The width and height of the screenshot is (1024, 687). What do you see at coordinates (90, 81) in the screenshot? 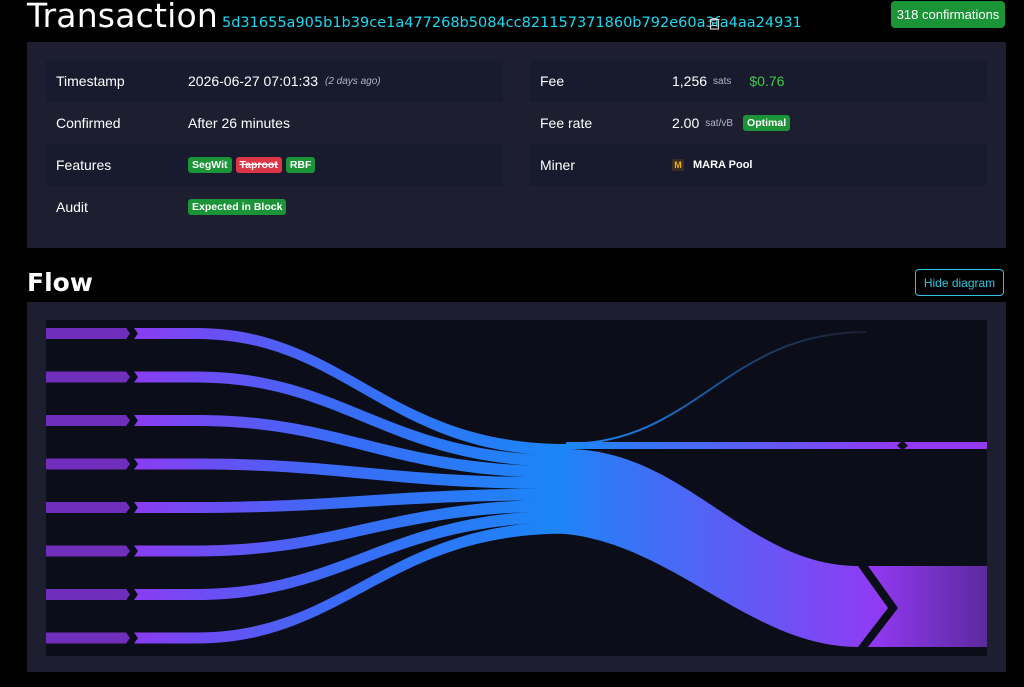
I see `timestamp-label: Timestamp` at bounding box center [90, 81].